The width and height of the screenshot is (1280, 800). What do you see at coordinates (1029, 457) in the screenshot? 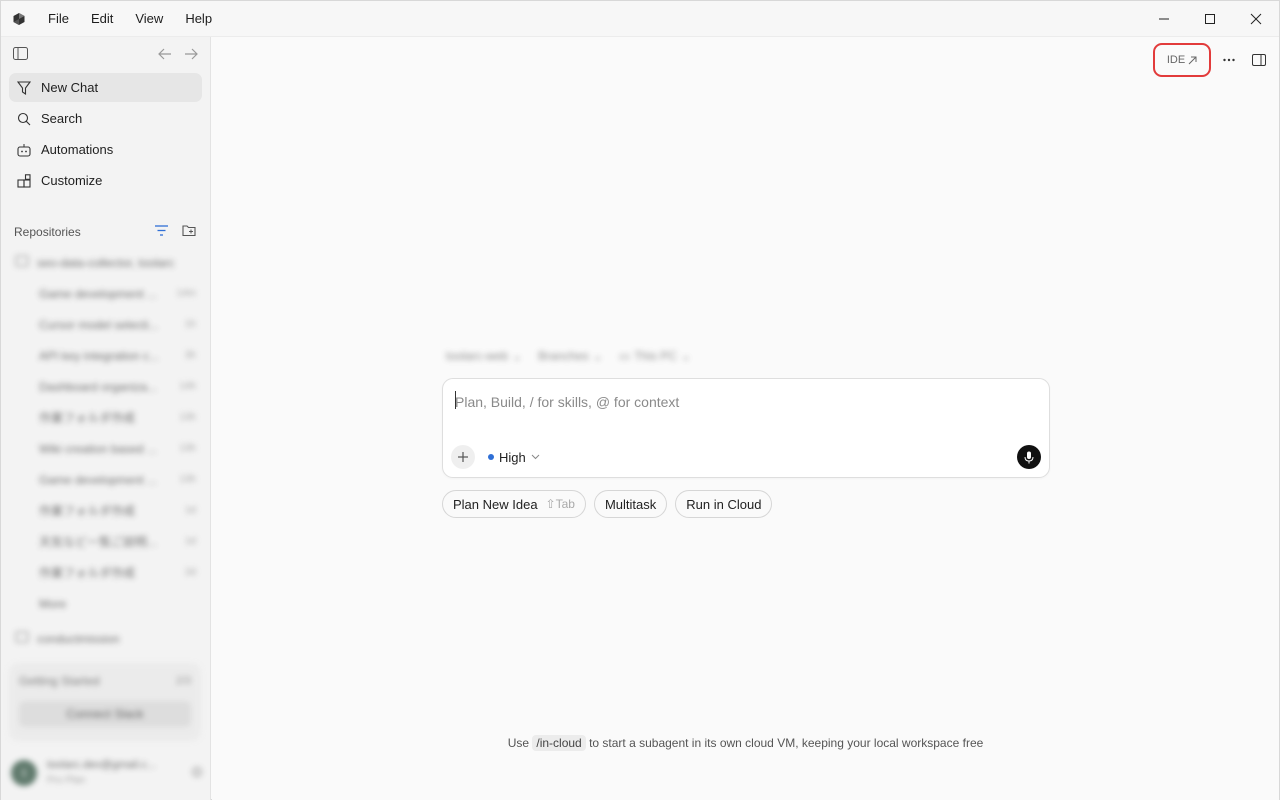
I see `voice-input-button` at bounding box center [1029, 457].